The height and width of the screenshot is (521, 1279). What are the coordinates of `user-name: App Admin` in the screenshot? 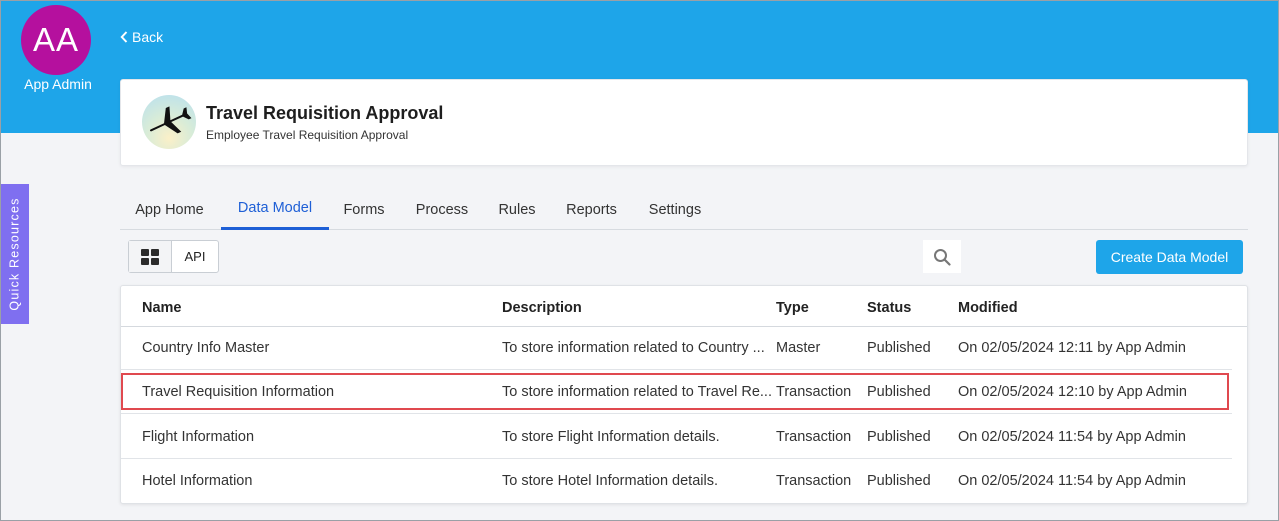 It's located at (58, 84).